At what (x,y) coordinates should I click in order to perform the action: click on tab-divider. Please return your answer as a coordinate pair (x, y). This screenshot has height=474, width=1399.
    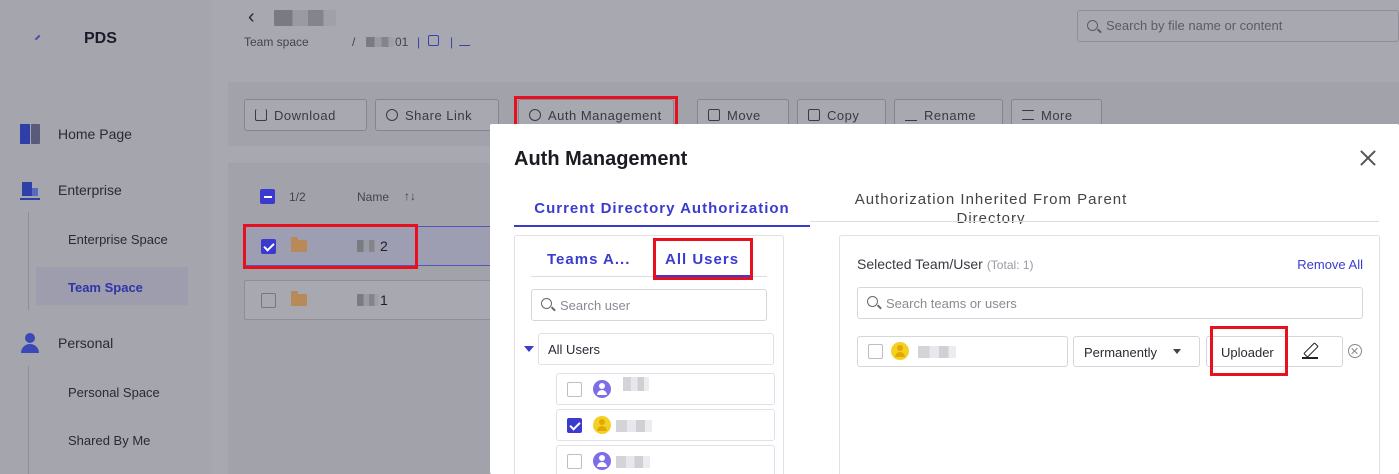
    Looking at the image, I should click on (1094, 221).